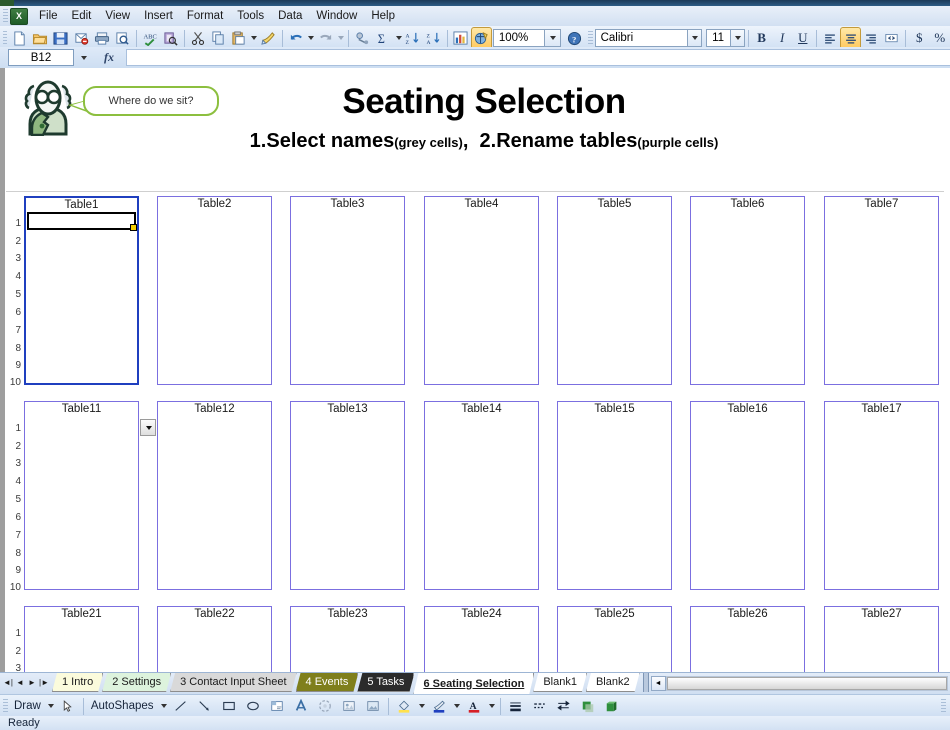 The image size is (950, 730). Describe the element at coordinates (336, 16) in the screenshot. I see `menu-item-window: Window` at that location.